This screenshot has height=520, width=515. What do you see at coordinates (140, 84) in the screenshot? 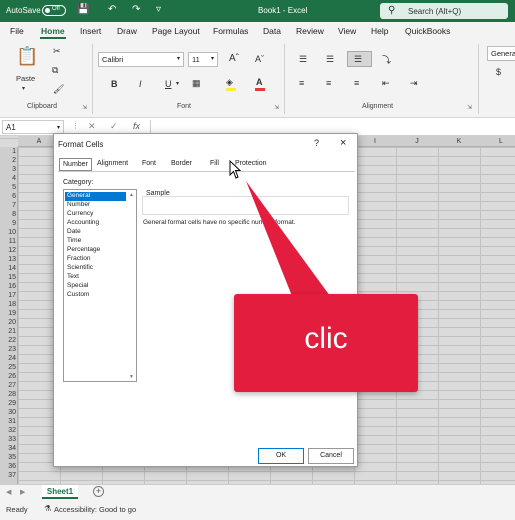
I see `italic-button: I` at bounding box center [140, 84].